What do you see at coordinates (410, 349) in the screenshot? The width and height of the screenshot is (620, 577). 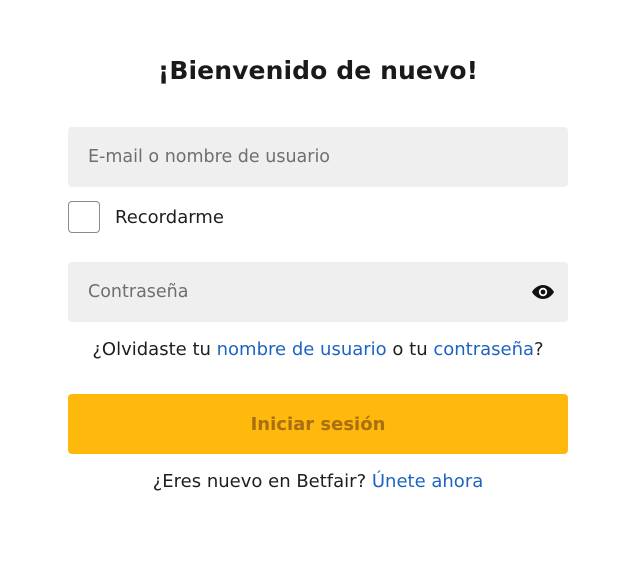 I see `forgot-middle: o tu` at bounding box center [410, 349].